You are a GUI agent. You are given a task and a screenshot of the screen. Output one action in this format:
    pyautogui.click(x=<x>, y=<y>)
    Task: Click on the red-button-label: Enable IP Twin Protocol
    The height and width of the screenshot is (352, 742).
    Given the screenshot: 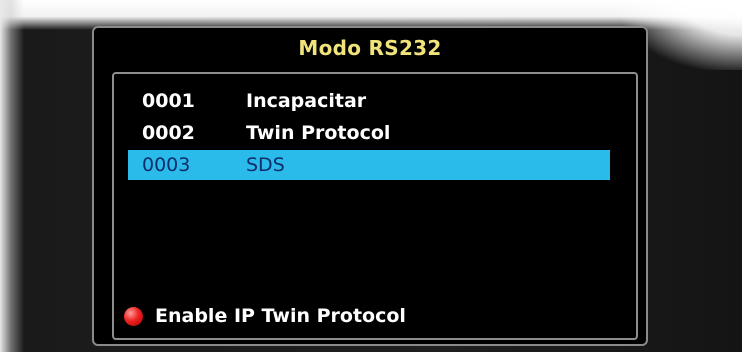 What is the action you would take?
    pyautogui.click(x=280, y=316)
    